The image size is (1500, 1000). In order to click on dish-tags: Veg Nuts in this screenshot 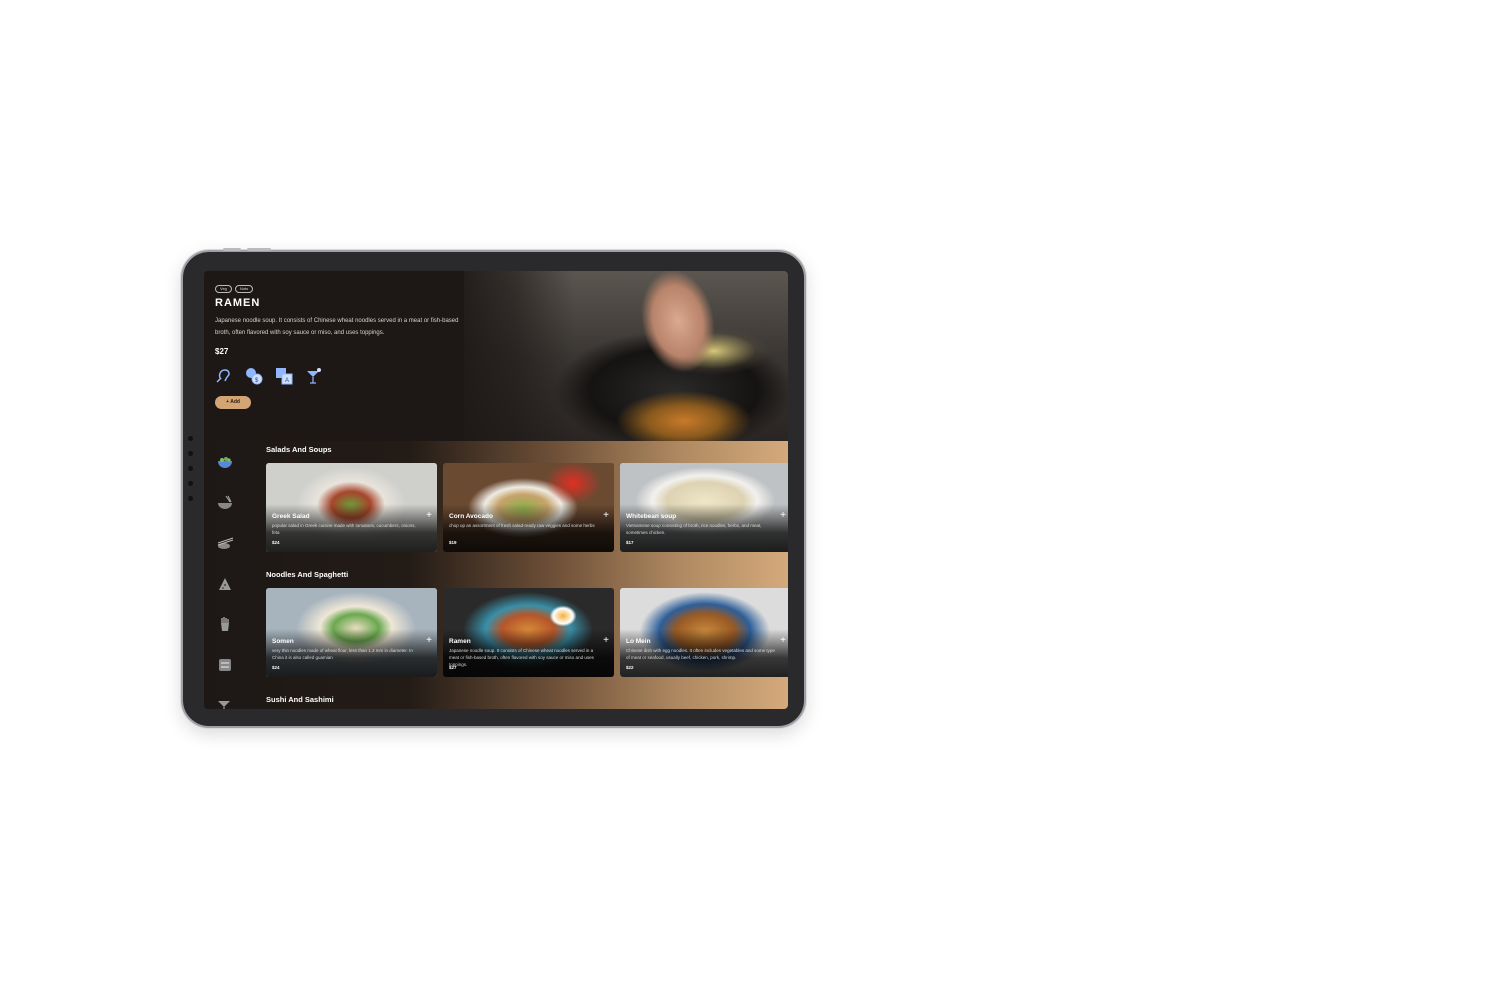, I will do `click(234, 289)`.